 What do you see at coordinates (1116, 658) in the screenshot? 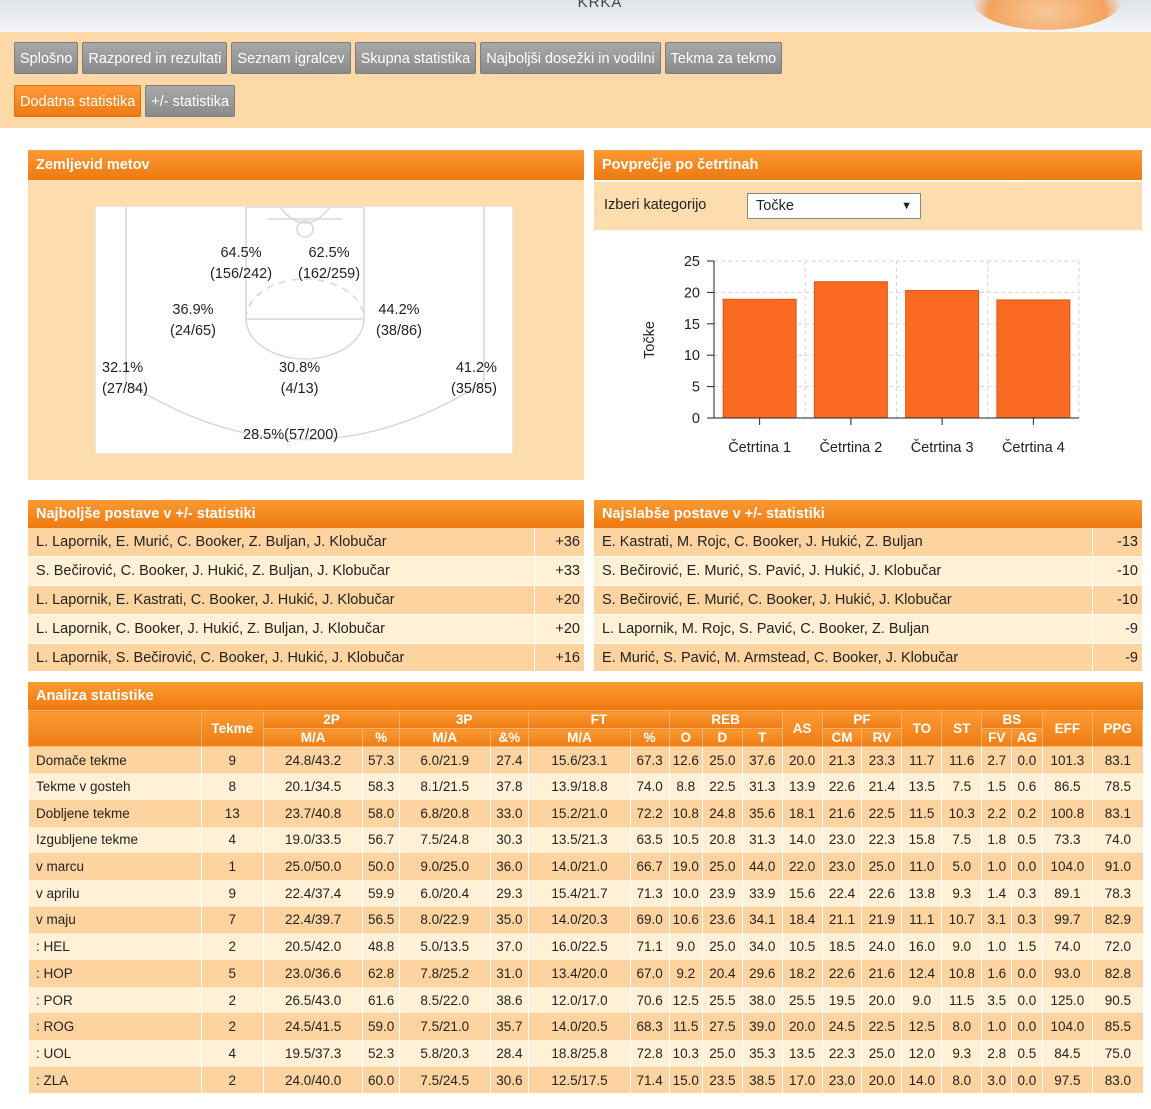
I see `lineup-value: -9` at bounding box center [1116, 658].